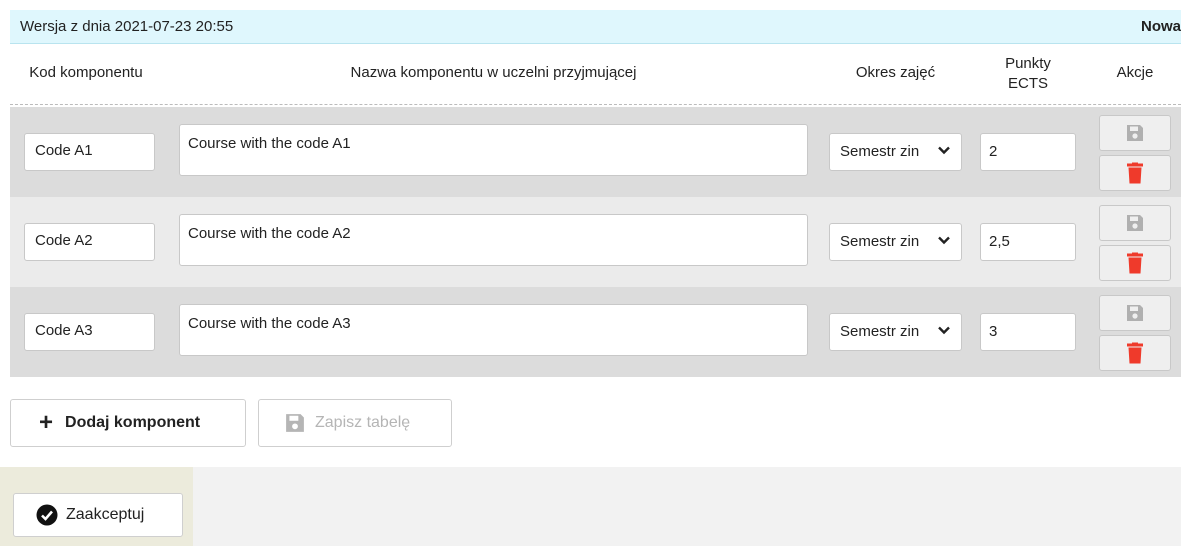 The image size is (1181, 546). What do you see at coordinates (89, 152) in the screenshot?
I see `component-code-input: Code A1` at bounding box center [89, 152].